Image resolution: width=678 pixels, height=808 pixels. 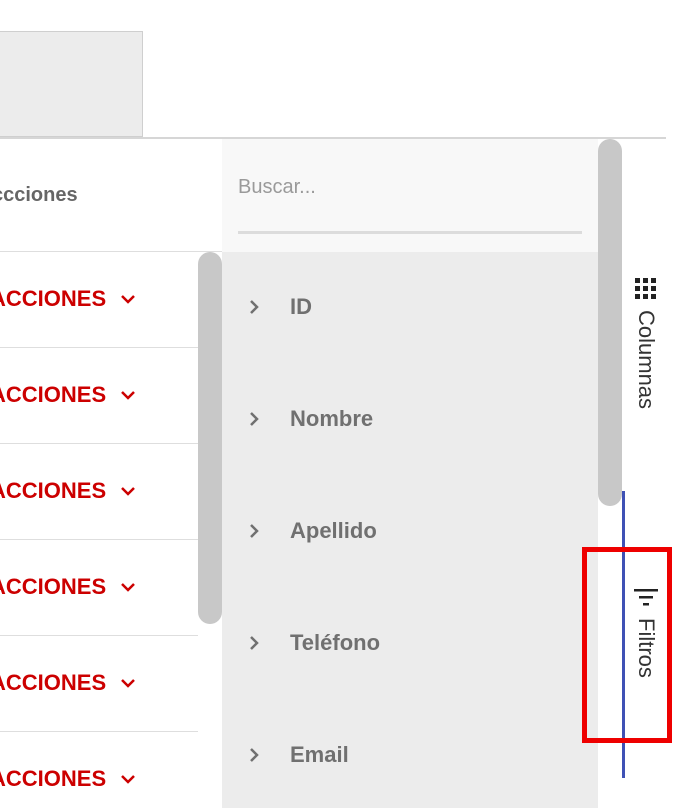 I want to click on column-item-id: ID, so click(x=410, y=308).